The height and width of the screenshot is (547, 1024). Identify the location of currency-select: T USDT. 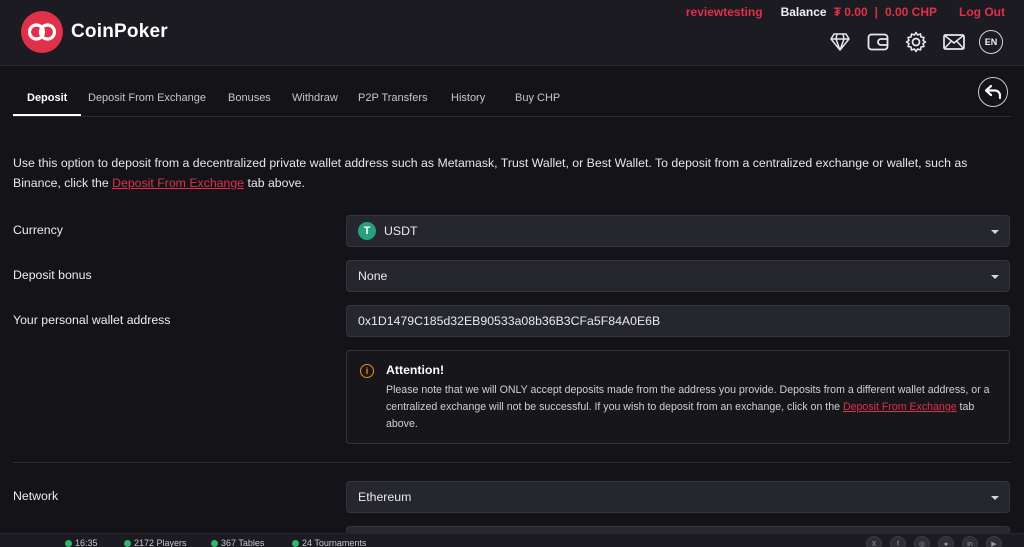
(678, 231).